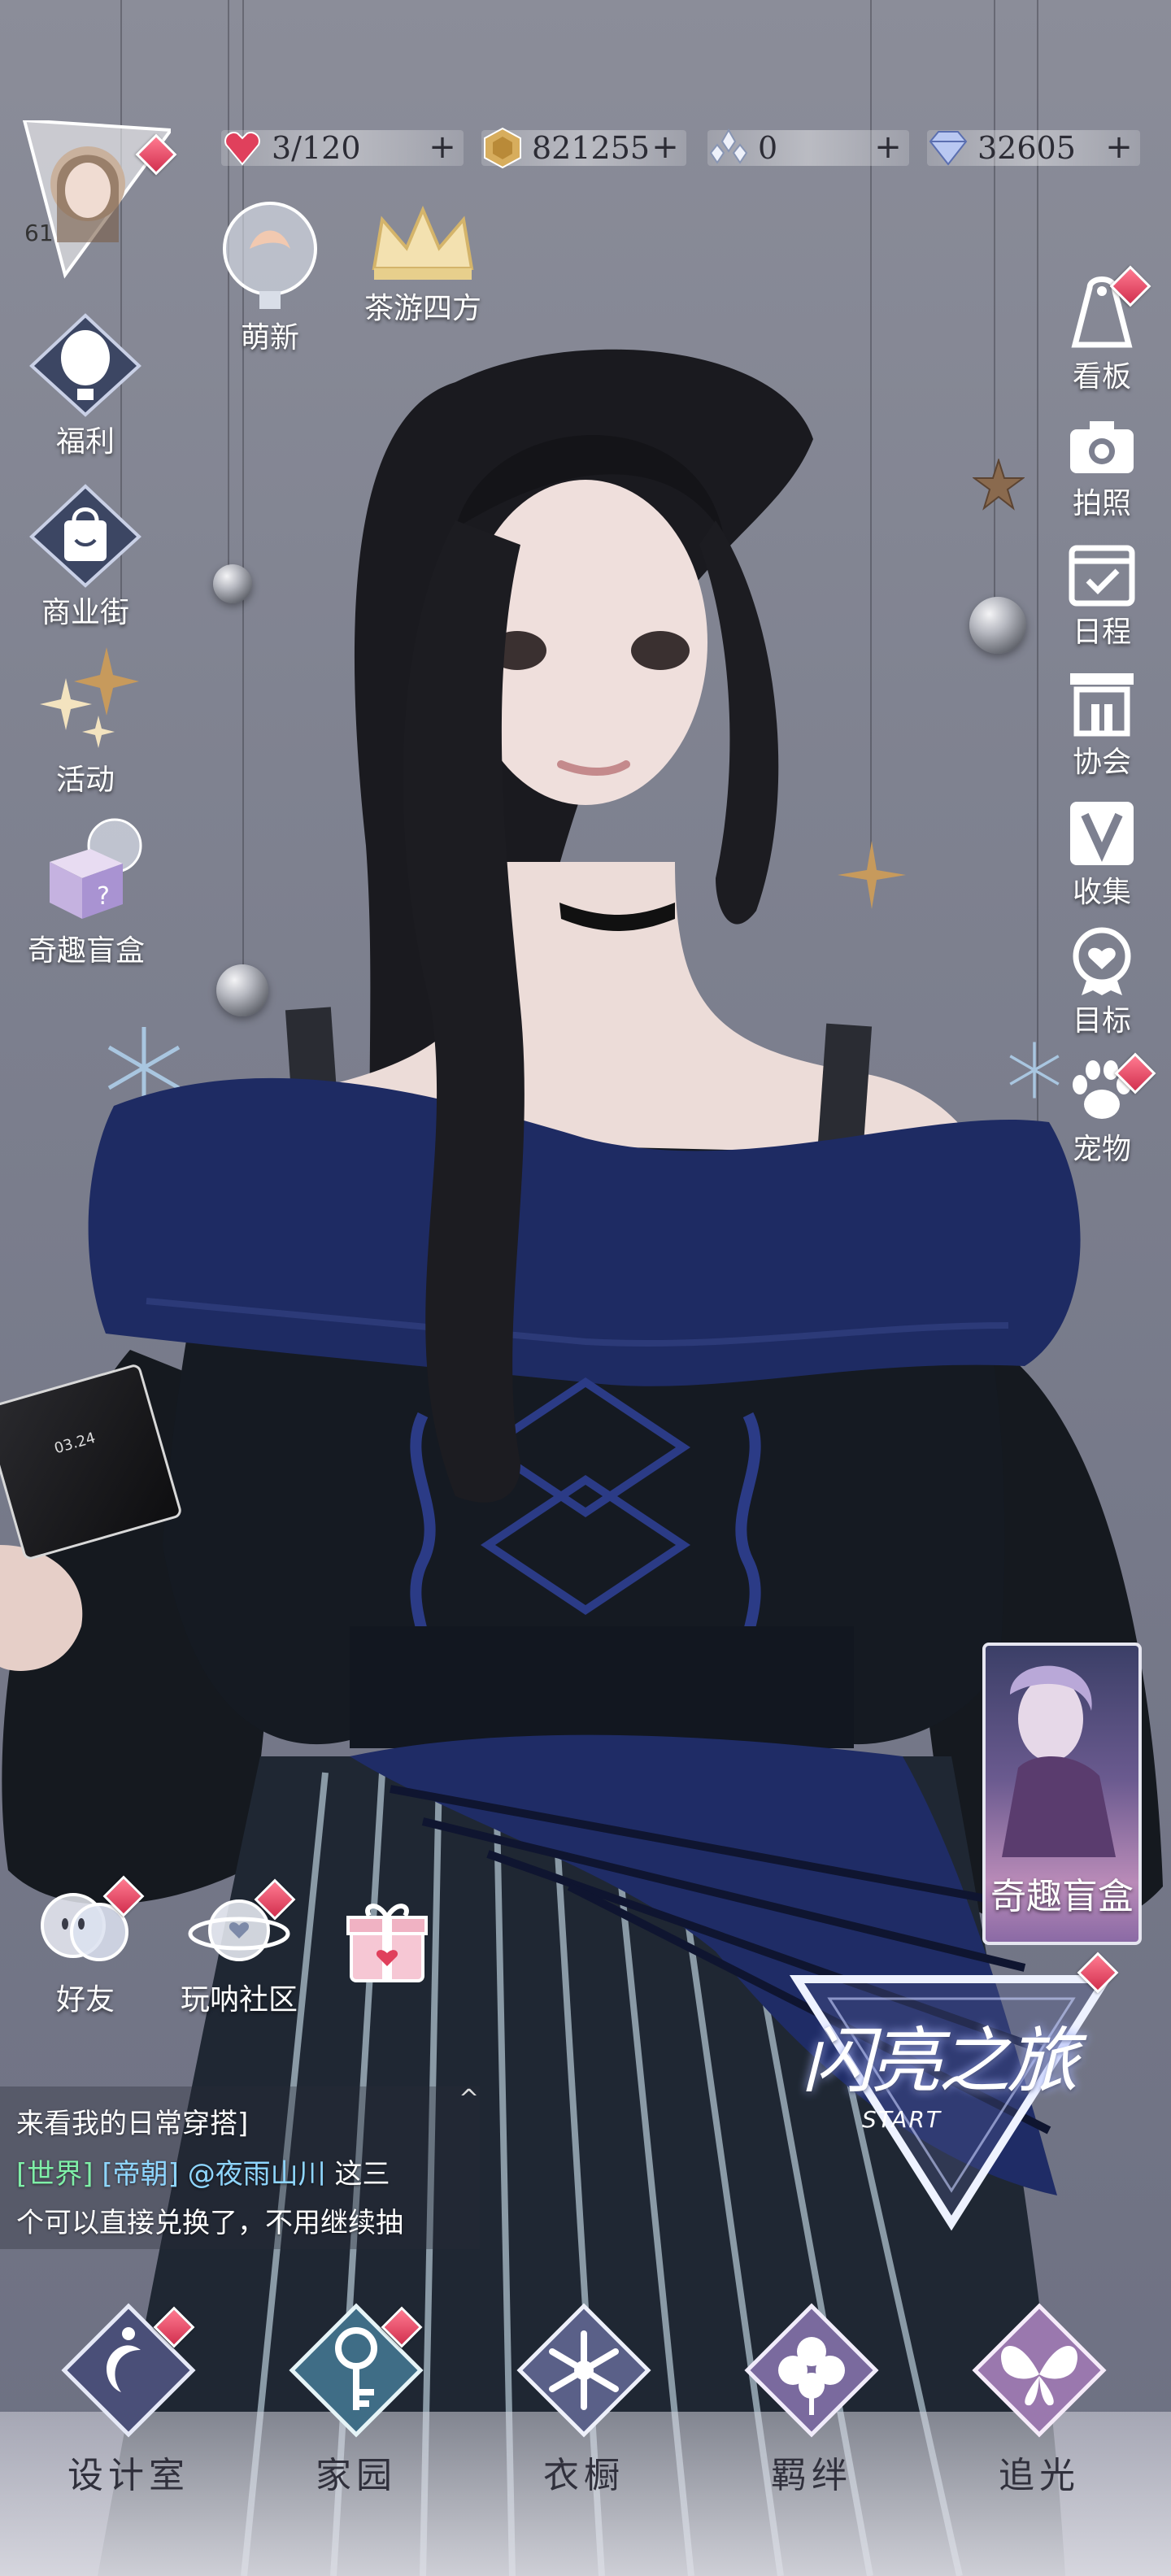 The height and width of the screenshot is (2576, 1171). I want to click on promo-card-label: 奇趣盲盒, so click(1062, 1897).